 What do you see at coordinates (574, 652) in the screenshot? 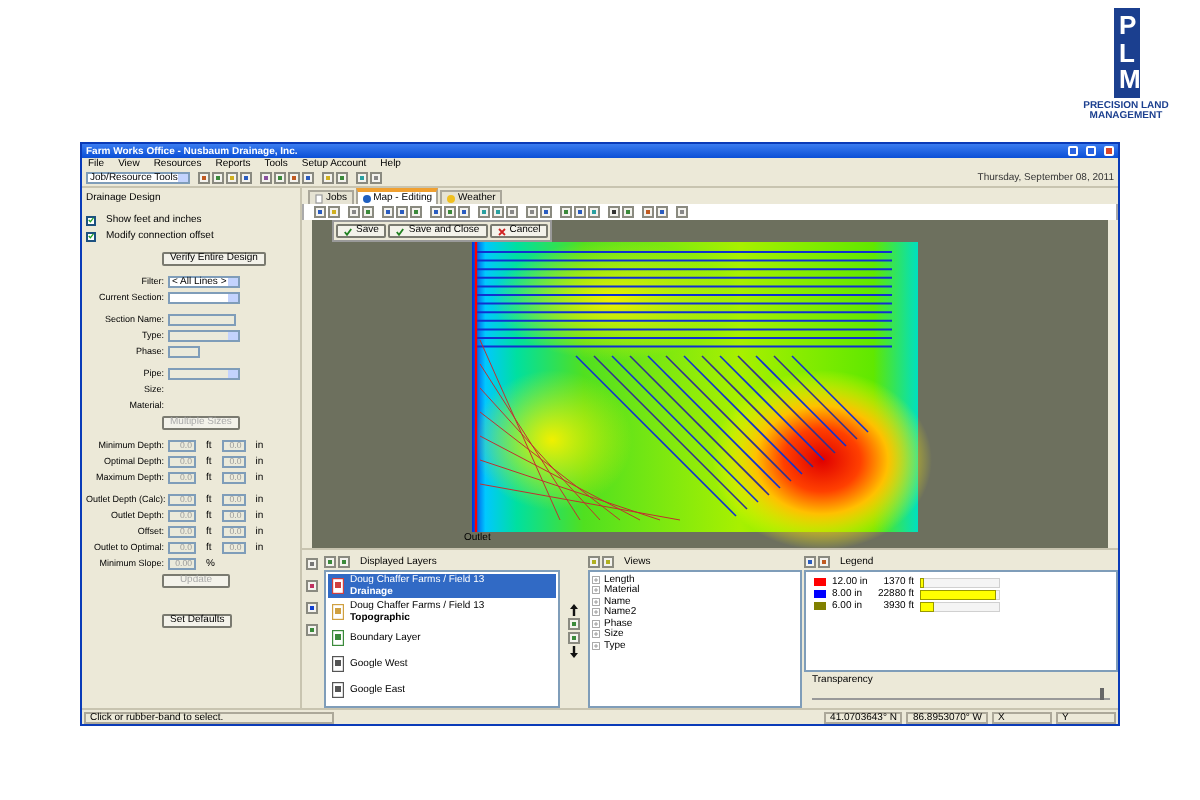
I see `down-arrow-icon` at bounding box center [574, 652].